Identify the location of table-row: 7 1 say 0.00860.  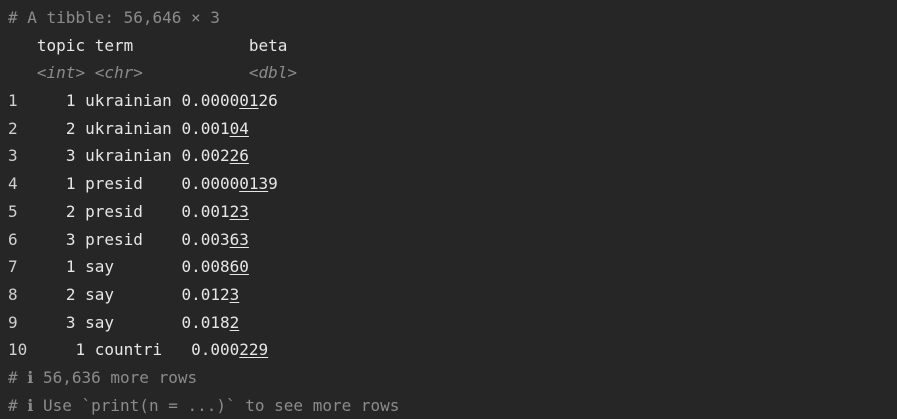
(452, 267).